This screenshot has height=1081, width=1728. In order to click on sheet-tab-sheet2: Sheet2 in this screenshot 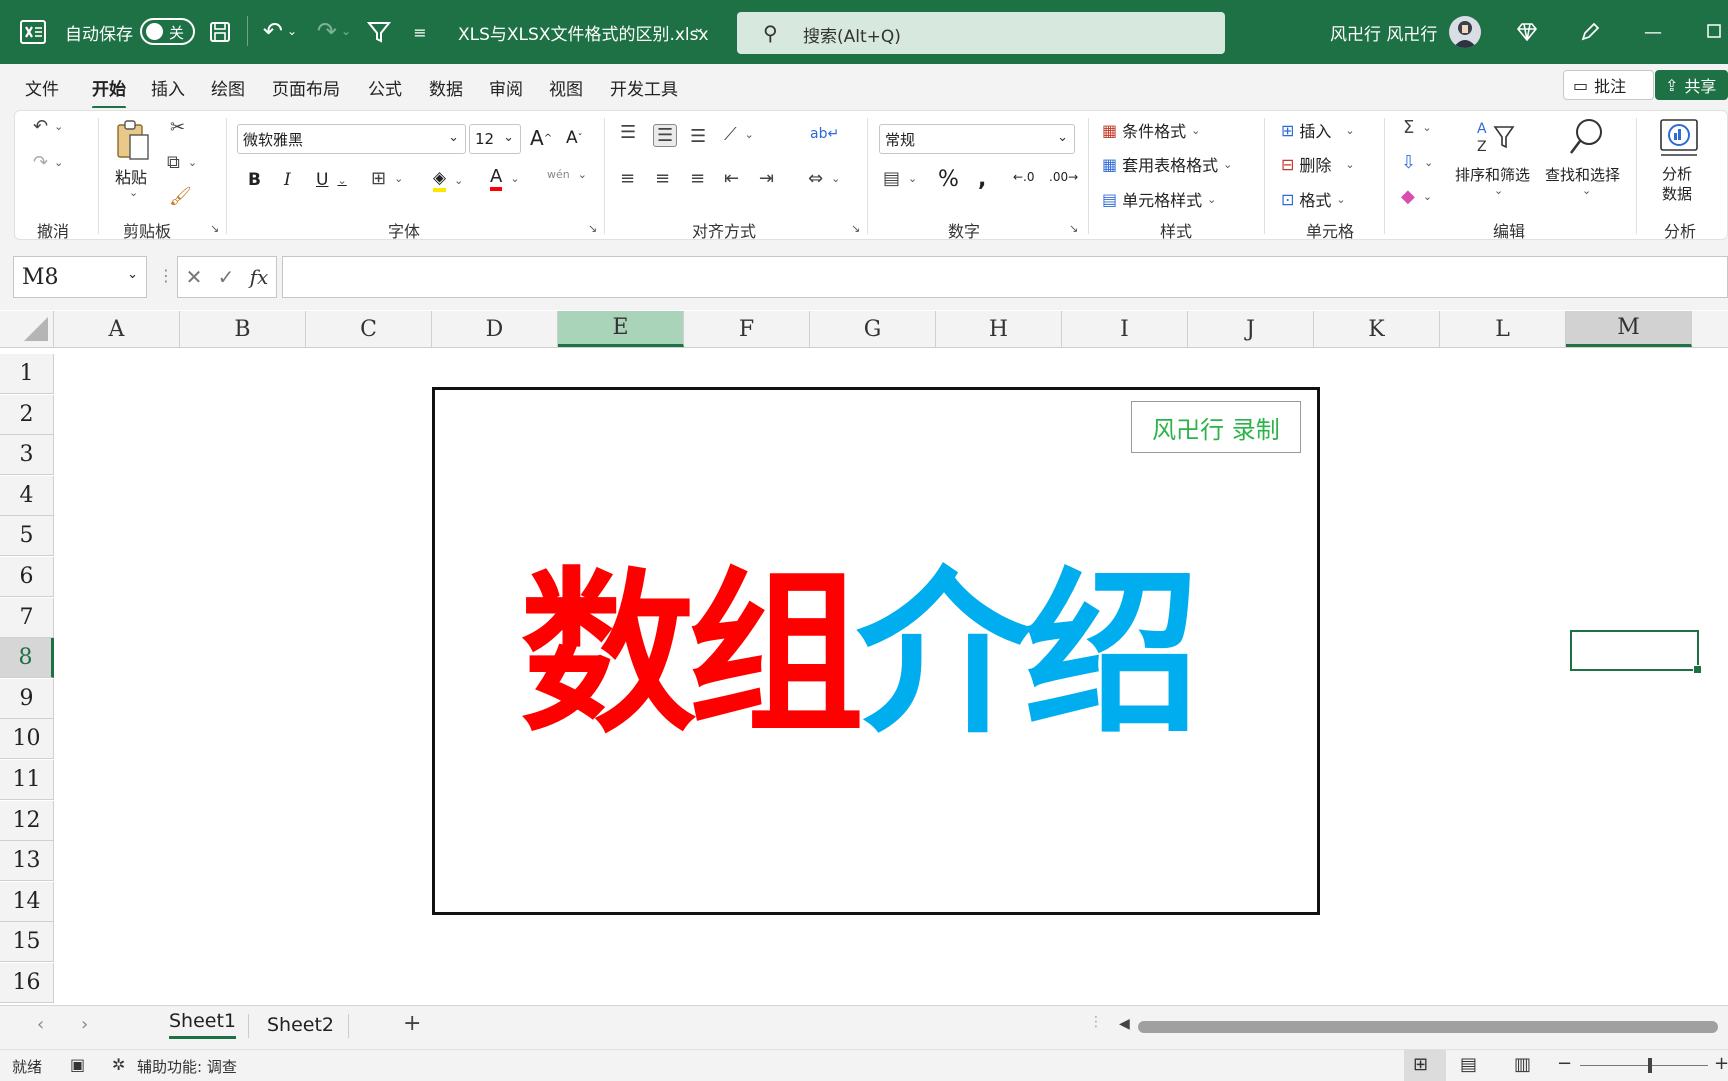, I will do `click(300, 1025)`.